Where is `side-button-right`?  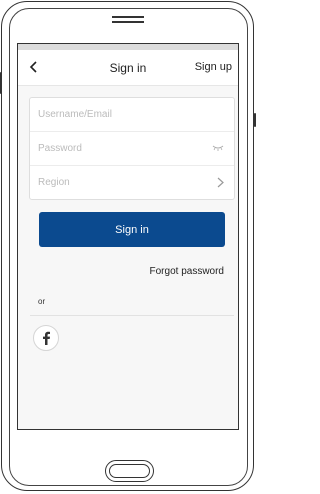
side-button-right is located at coordinates (255, 120).